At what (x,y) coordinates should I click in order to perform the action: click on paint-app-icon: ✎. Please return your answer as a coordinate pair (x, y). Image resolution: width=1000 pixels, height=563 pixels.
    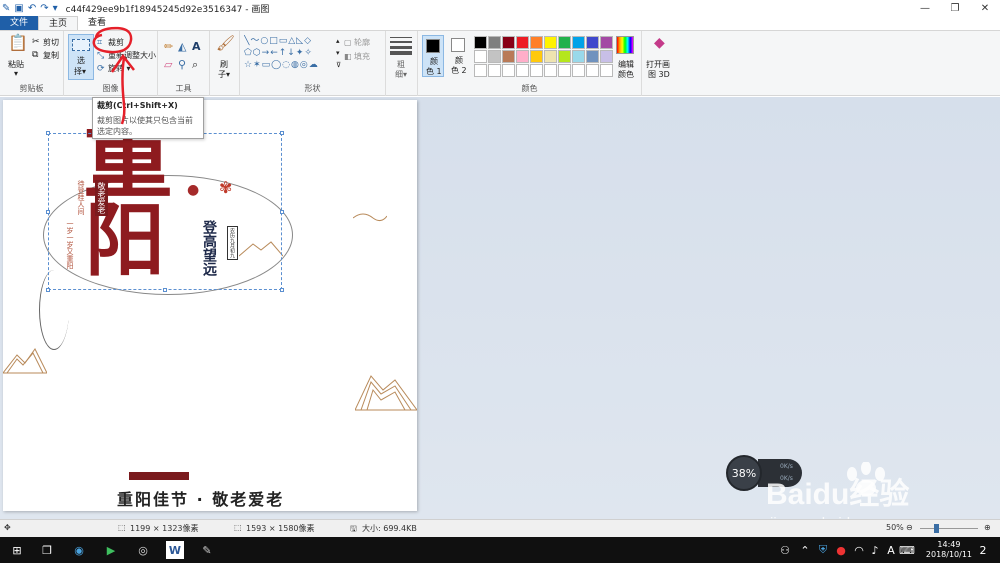
    Looking at the image, I should click on (6, 8).